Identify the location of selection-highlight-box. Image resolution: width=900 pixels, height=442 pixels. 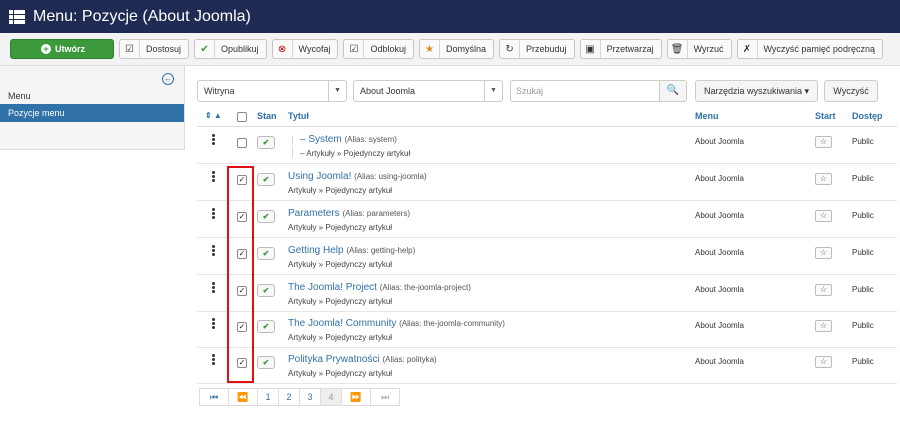
(240, 274).